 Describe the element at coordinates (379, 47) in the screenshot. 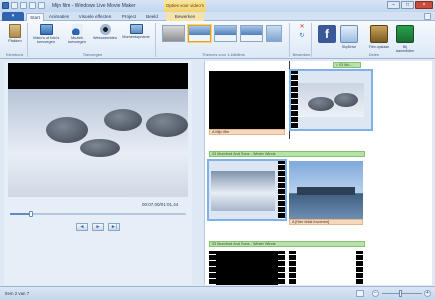

I see `save-movie-label: Film opslaan` at that location.